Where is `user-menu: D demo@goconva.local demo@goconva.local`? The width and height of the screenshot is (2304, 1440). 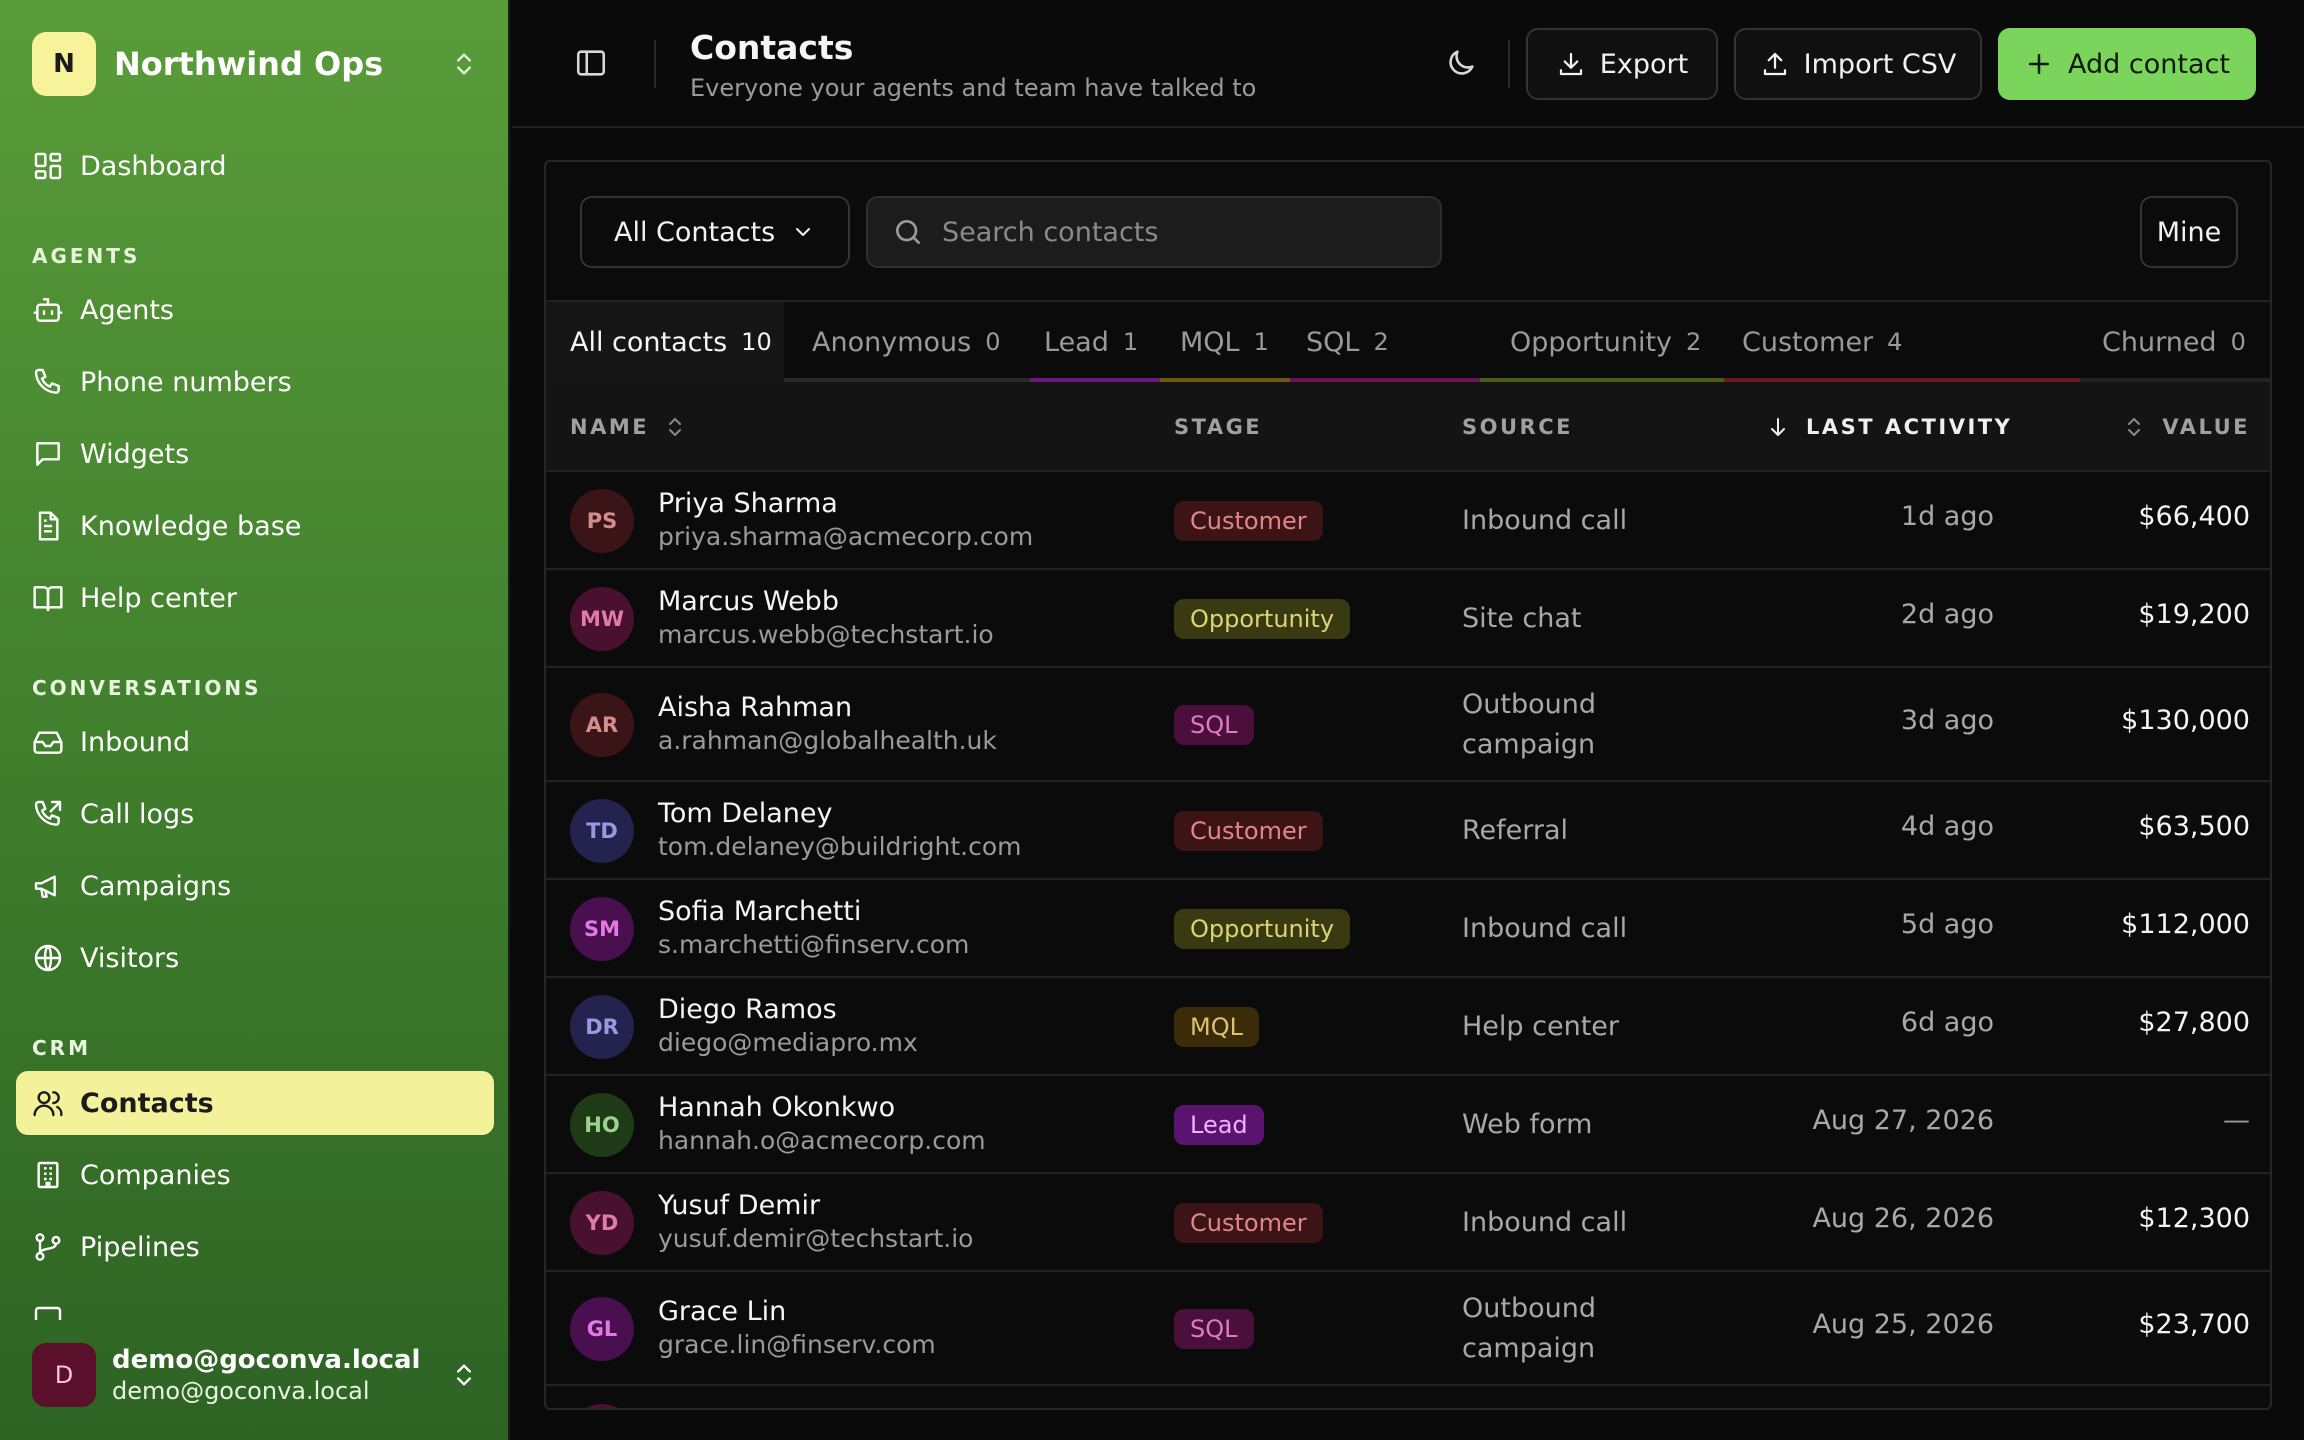 user-menu: D demo@goconva.local demo@goconva.local is located at coordinates (255, 1375).